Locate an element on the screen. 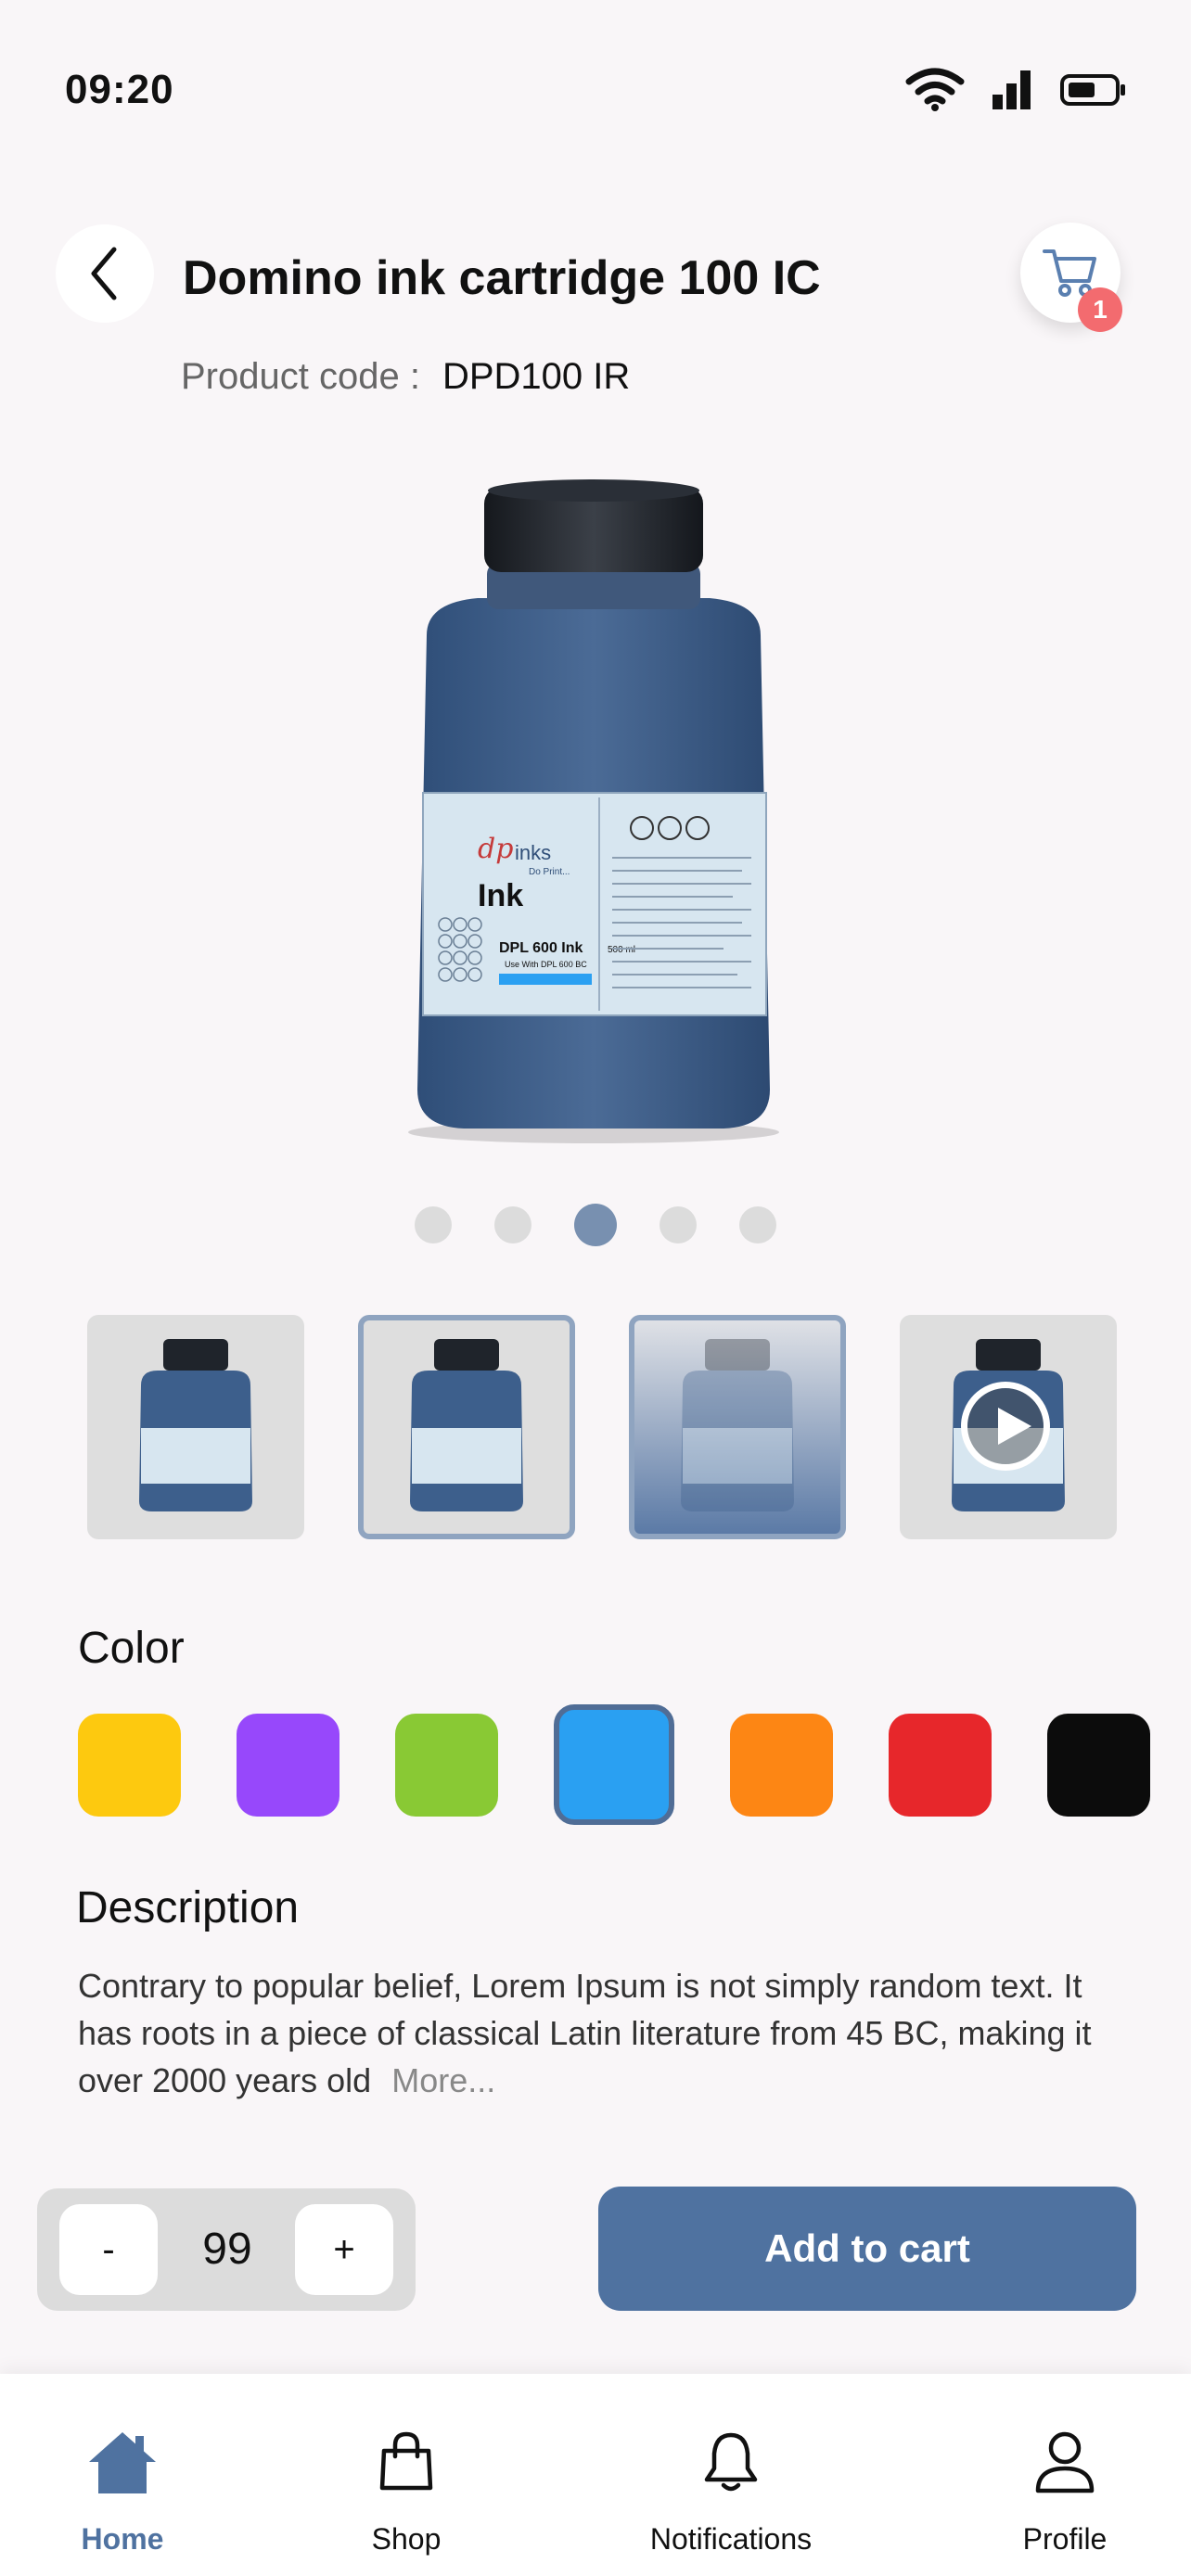 The image size is (1191, 2576). thumbnail-video is located at coordinates (1008, 1427).